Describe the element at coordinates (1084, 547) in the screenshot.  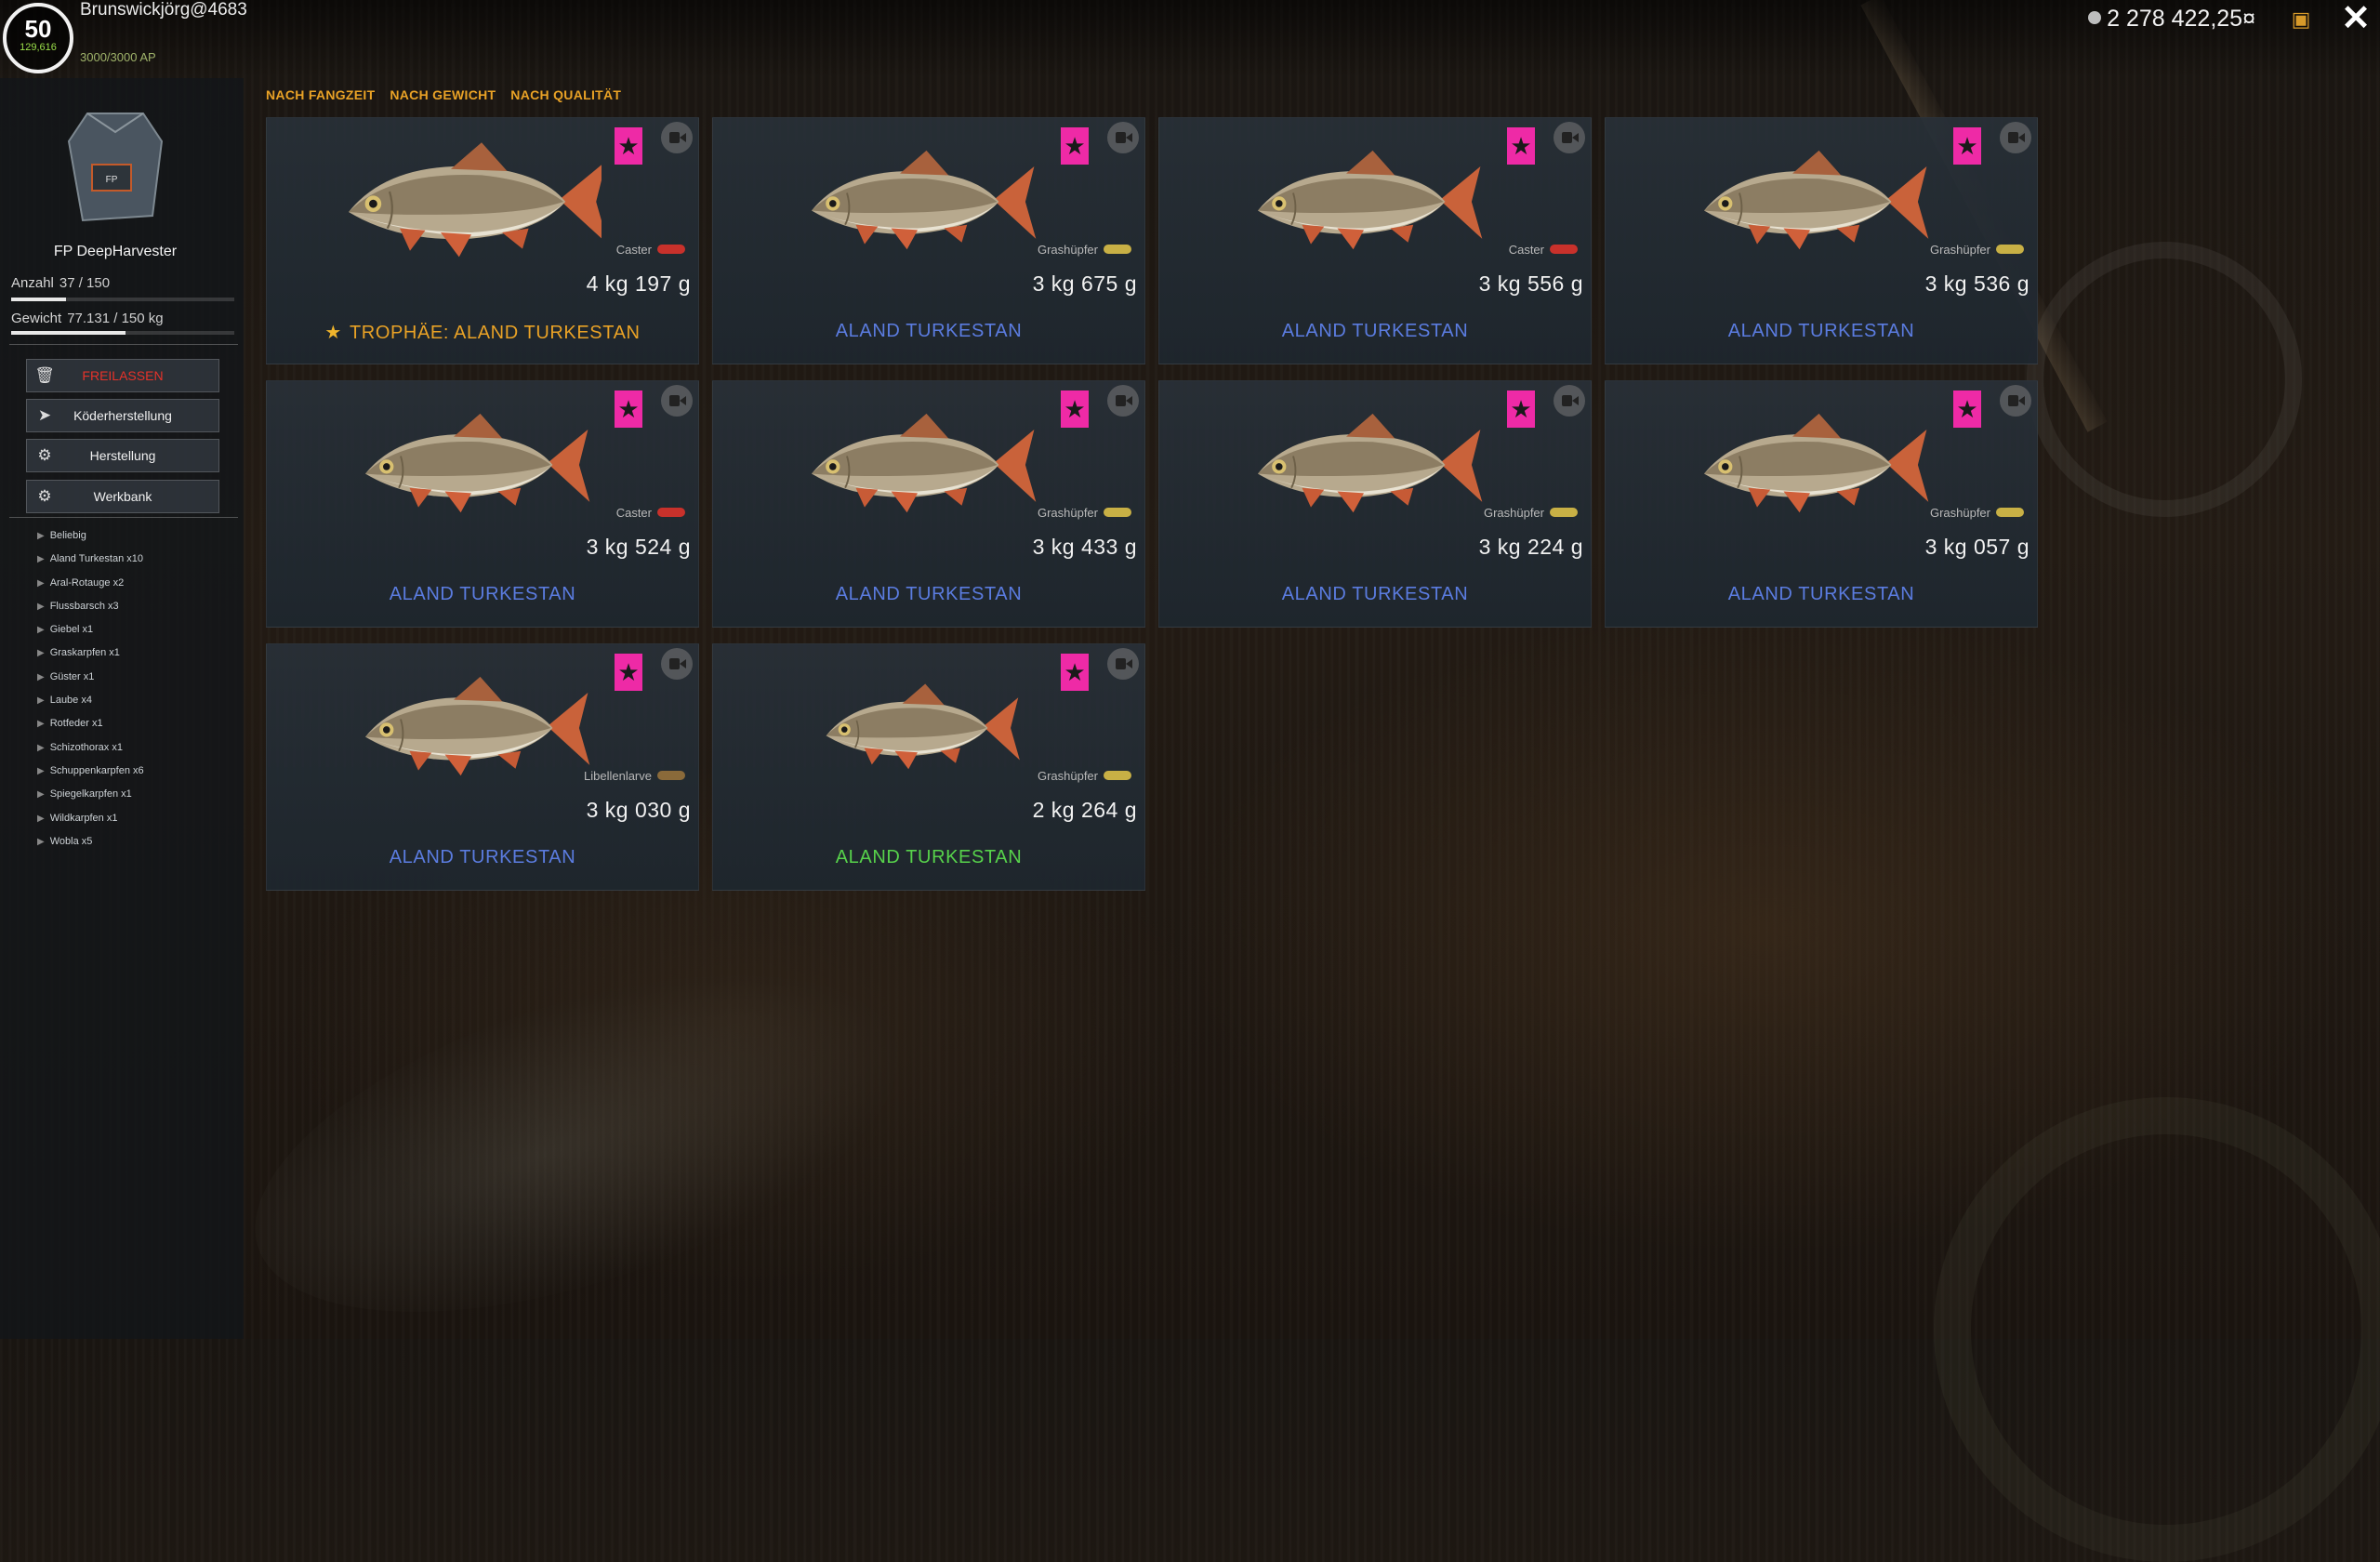
I see `fish-weight: 3 kg 433 g` at that location.